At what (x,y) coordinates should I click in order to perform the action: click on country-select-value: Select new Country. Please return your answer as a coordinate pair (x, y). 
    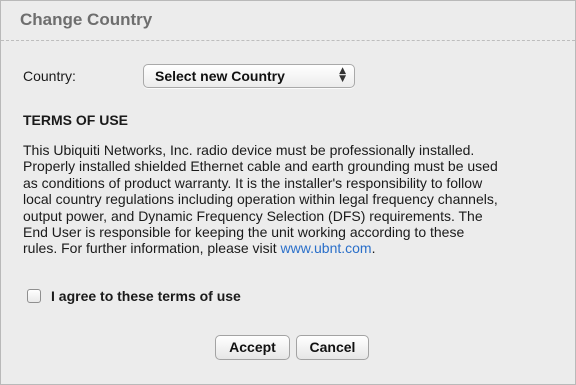
    Looking at the image, I should click on (220, 76).